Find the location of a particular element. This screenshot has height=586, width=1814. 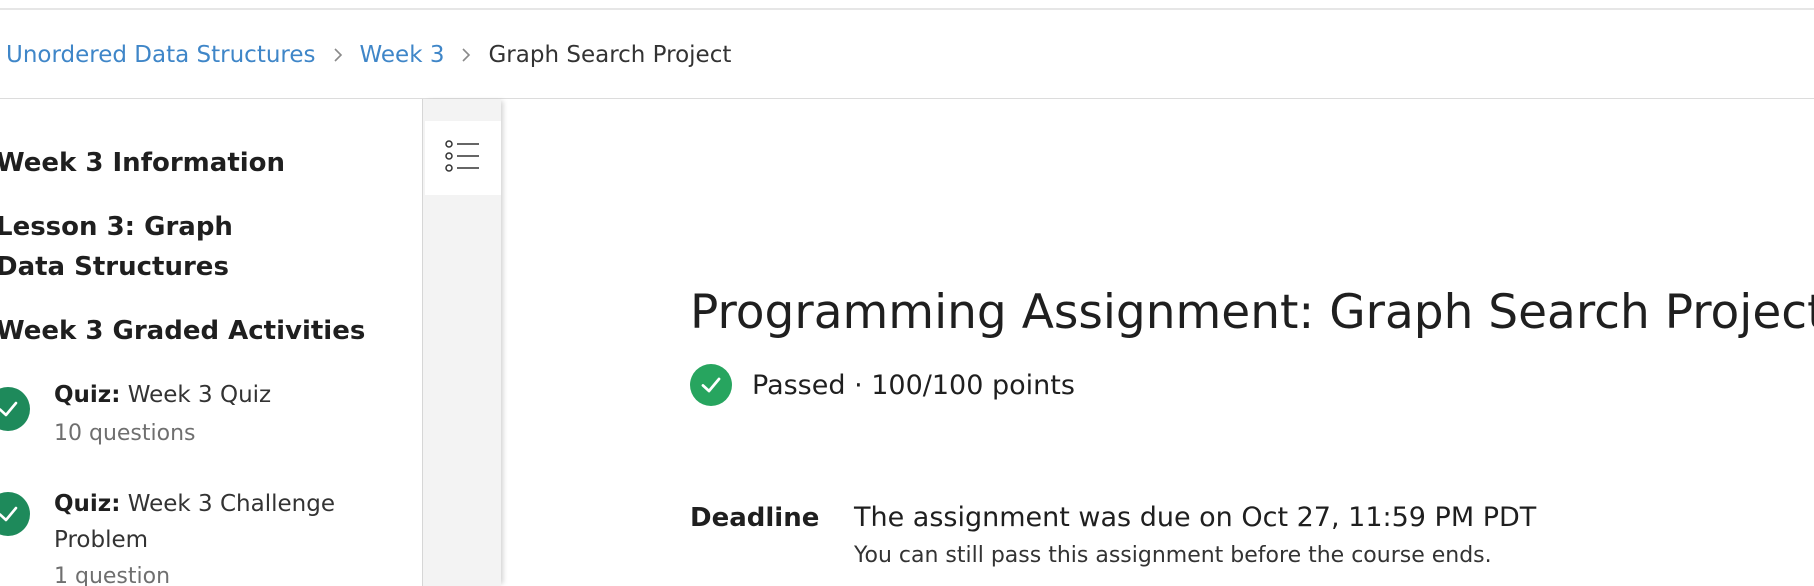

sidebar-item-meta: 10 questions is located at coordinates (125, 433).